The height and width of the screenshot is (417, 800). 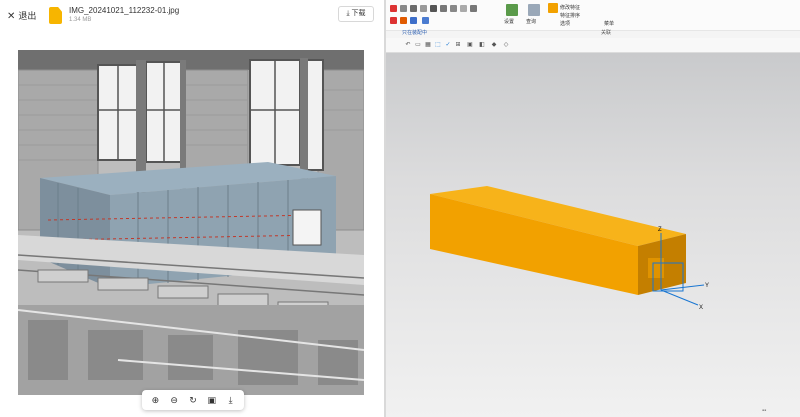 I want to click on ribbon-label: 修改特征, so click(x=570, y=8).